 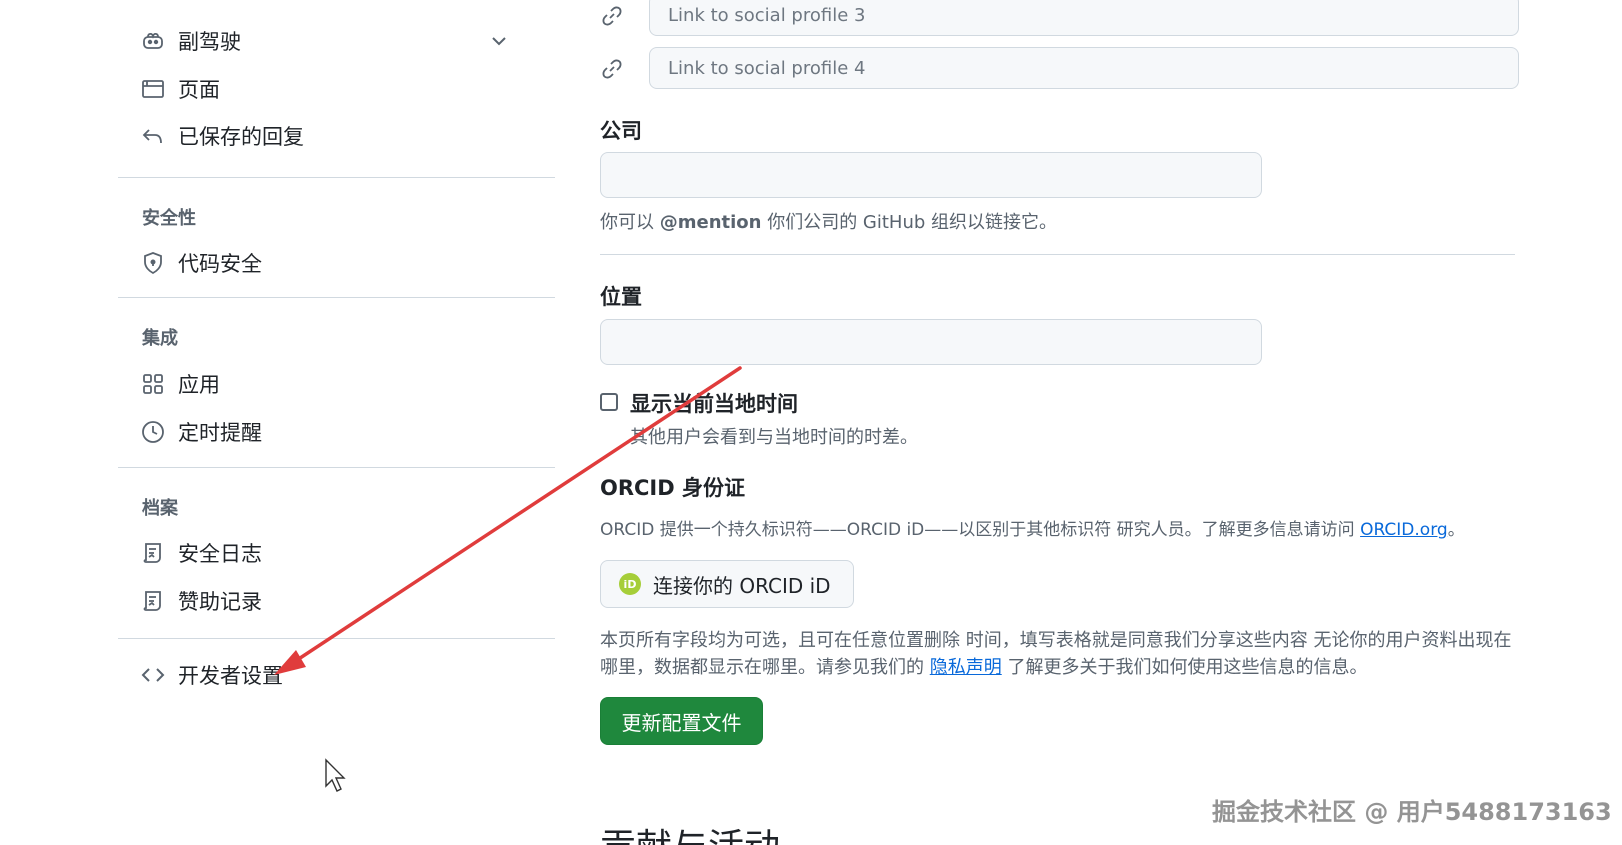 I want to click on chevron-down-icon, so click(x=499, y=41).